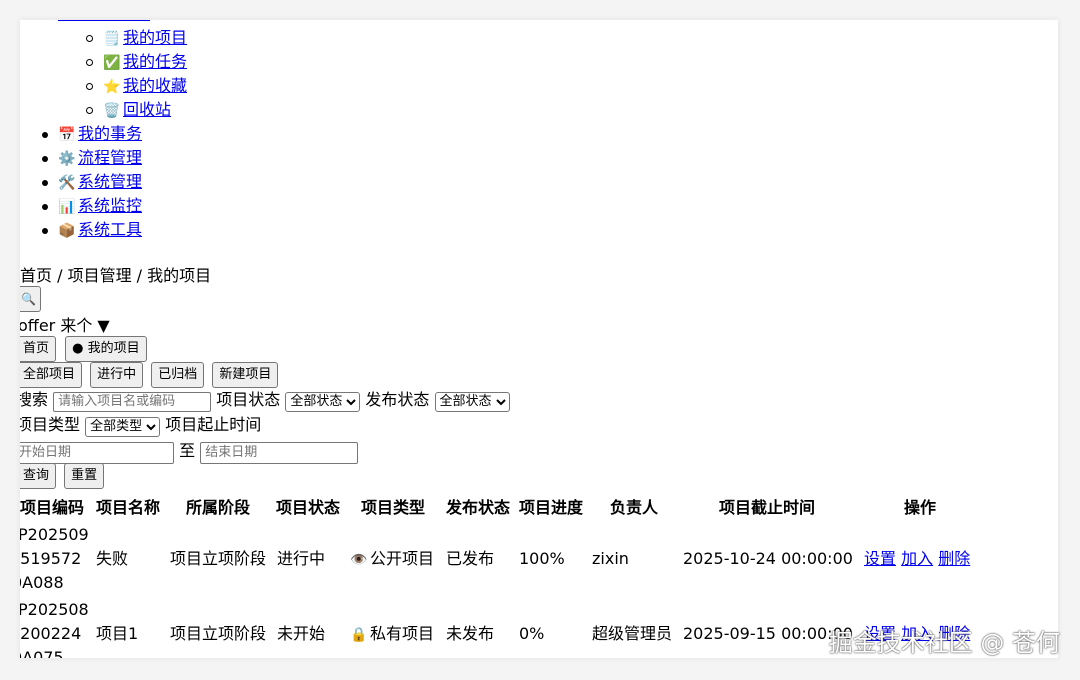  I want to click on publish-label: 发布状态, so click(397, 399).